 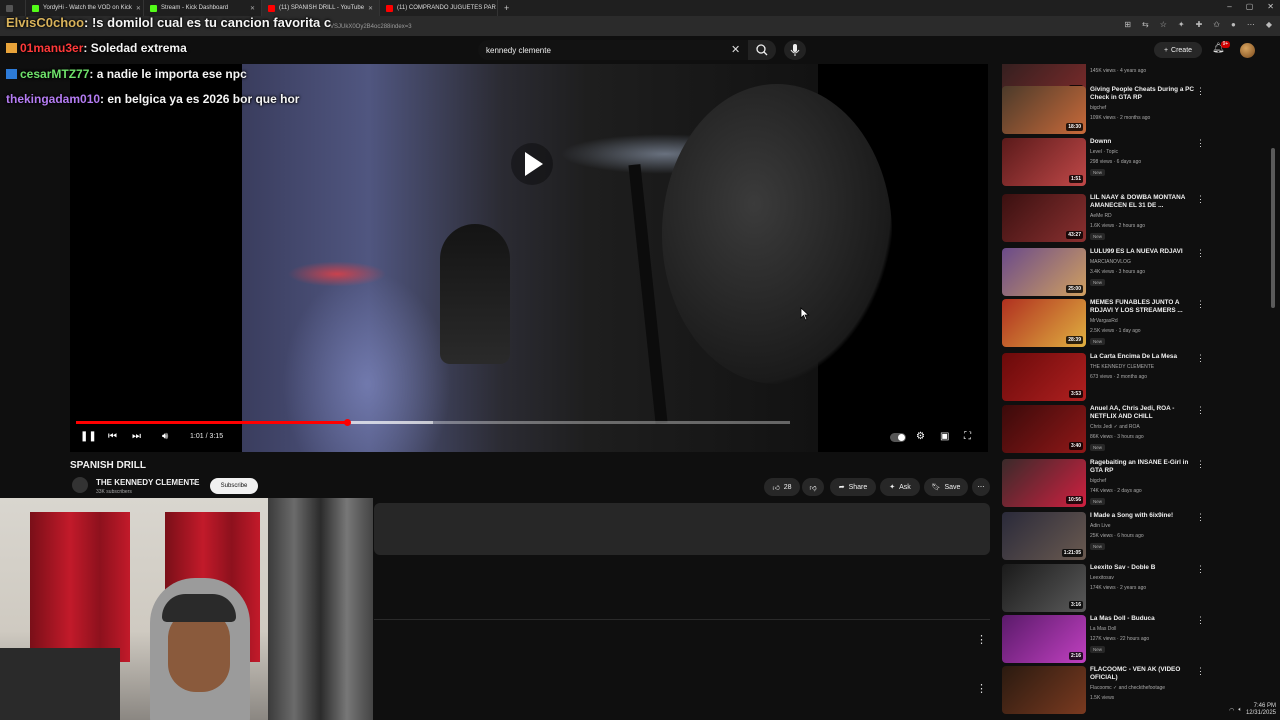 What do you see at coordinates (234, 486) in the screenshot?
I see `subscribe-button: Subscribe` at bounding box center [234, 486].